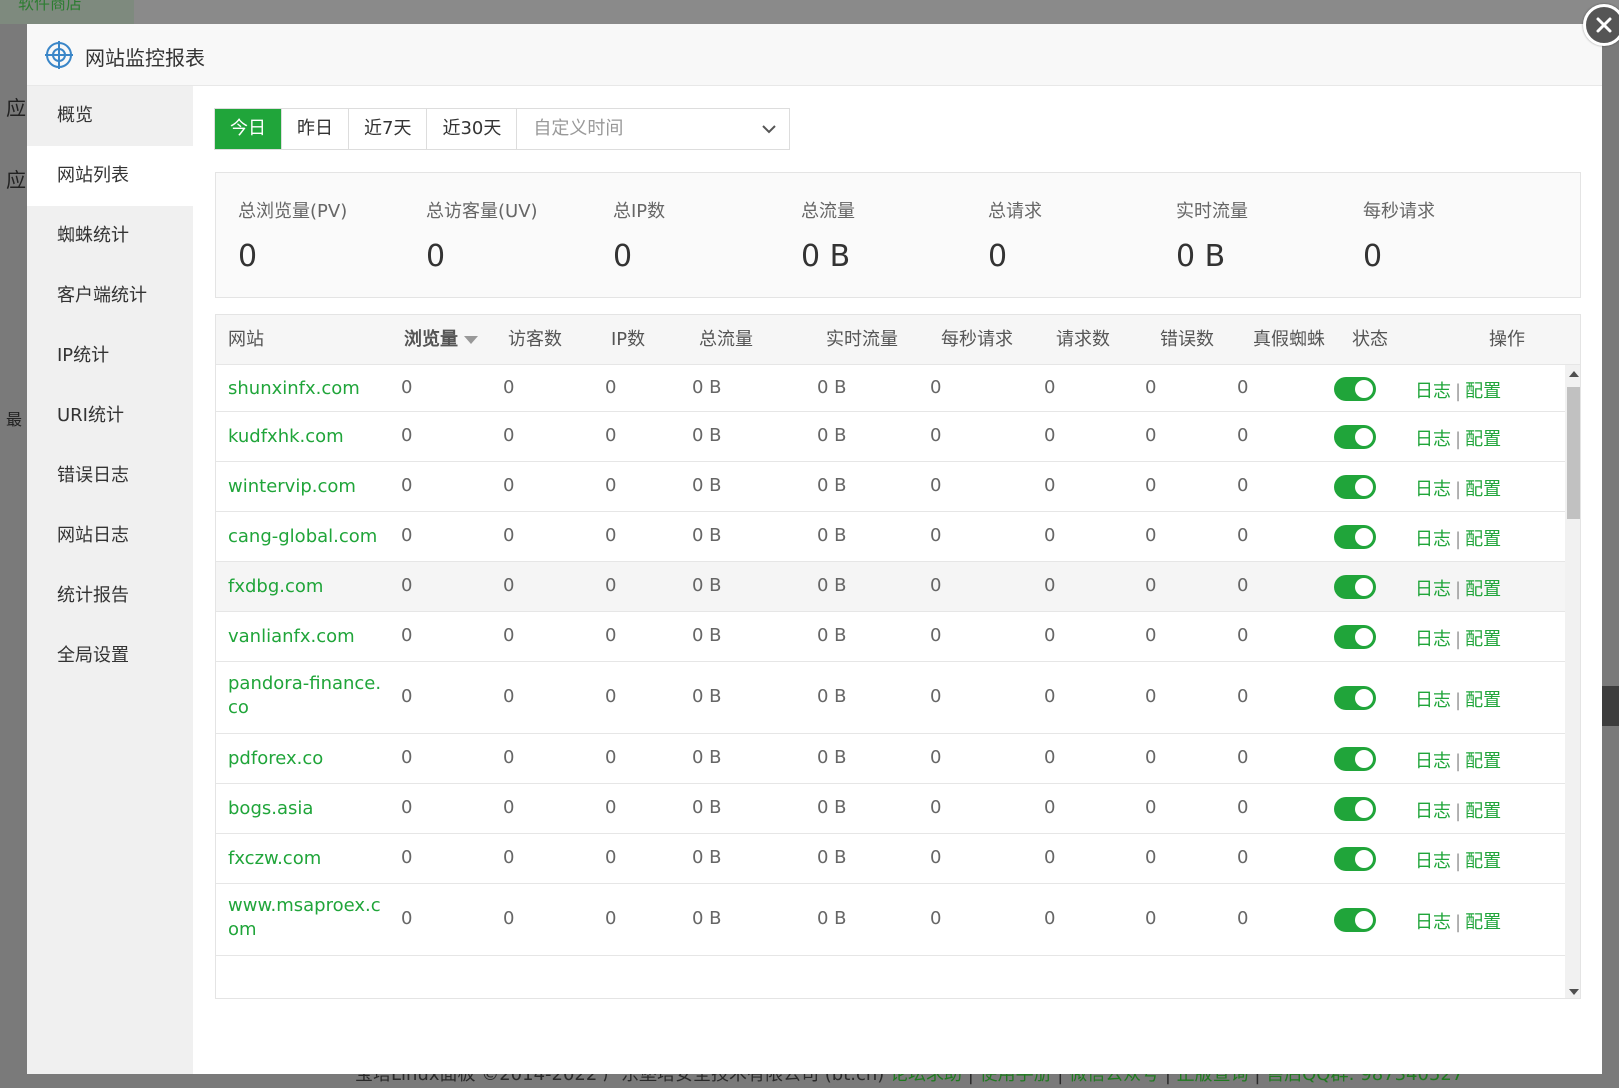  What do you see at coordinates (1572, 373) in the screenshot?
I see `scroll-up-arrow-icon` at bounding box center [1572, 373].